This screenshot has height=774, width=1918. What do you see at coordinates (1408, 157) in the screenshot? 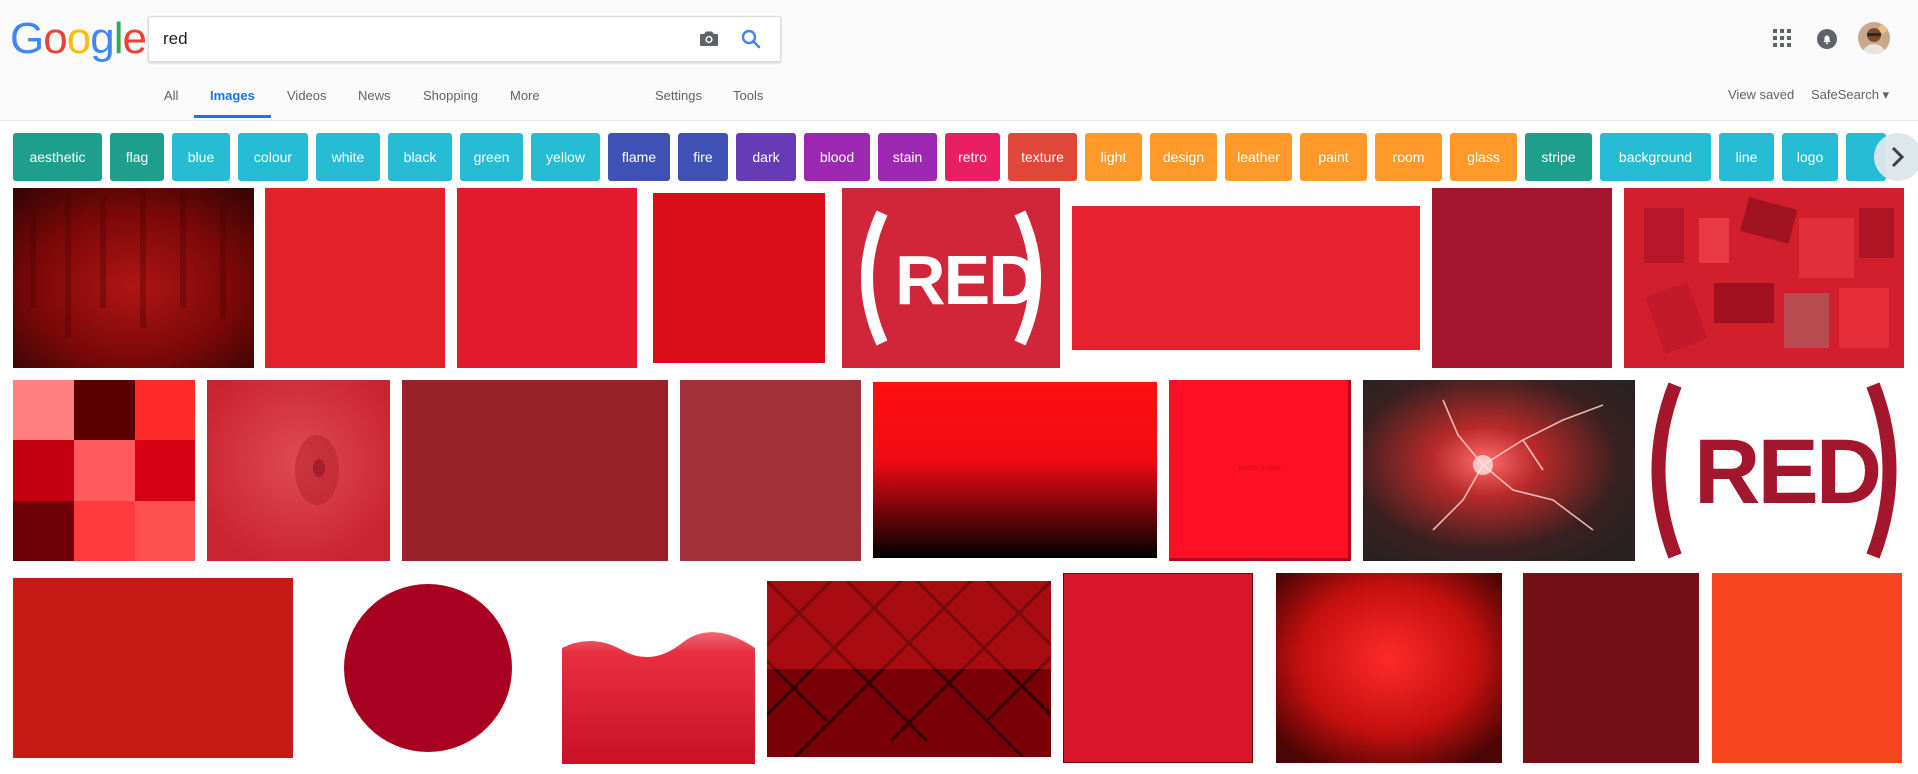
I see `chip: room` at bounding box center [1408, 157].